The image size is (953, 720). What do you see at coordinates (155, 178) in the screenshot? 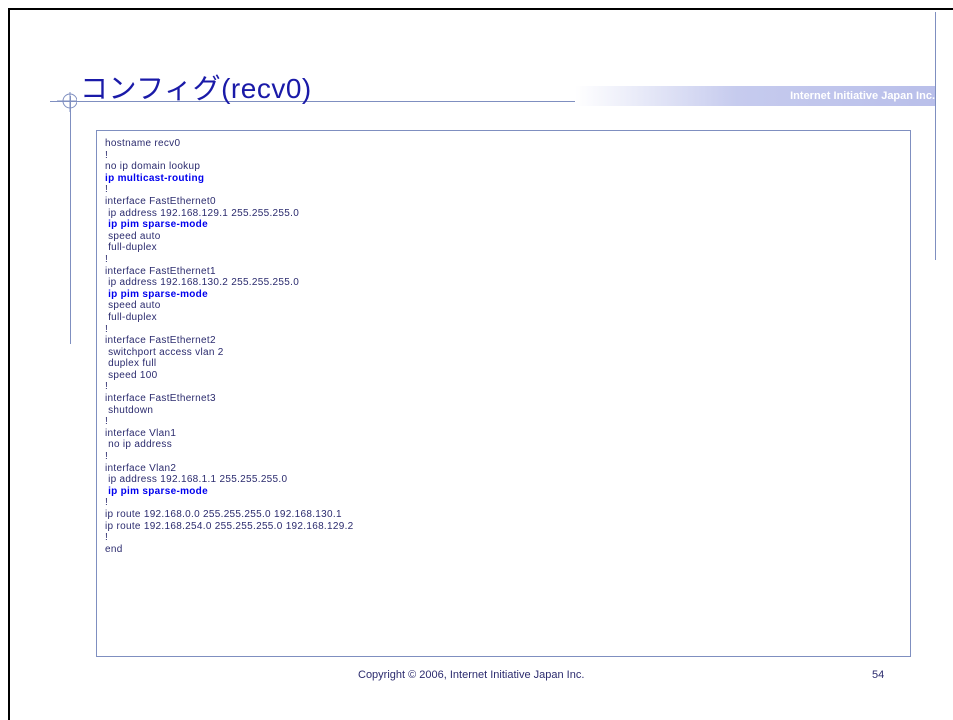
I see `config-line-highlighted: ip multicast-routing` at bounding box center [155, 178].